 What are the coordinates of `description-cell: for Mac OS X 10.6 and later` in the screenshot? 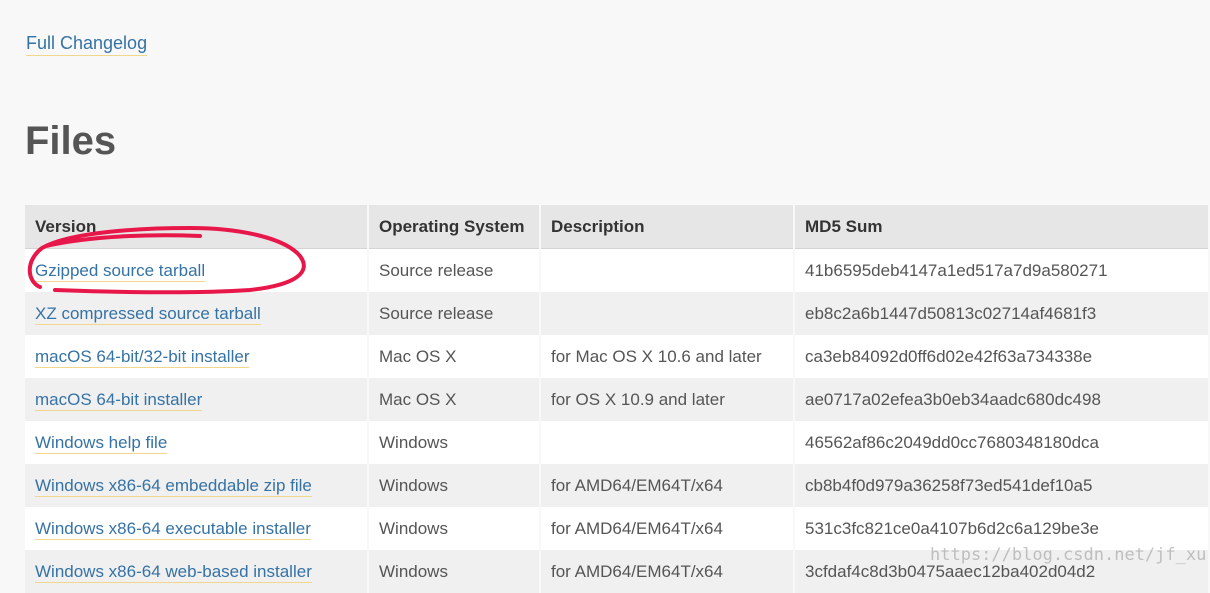 It's located at (667, 356).